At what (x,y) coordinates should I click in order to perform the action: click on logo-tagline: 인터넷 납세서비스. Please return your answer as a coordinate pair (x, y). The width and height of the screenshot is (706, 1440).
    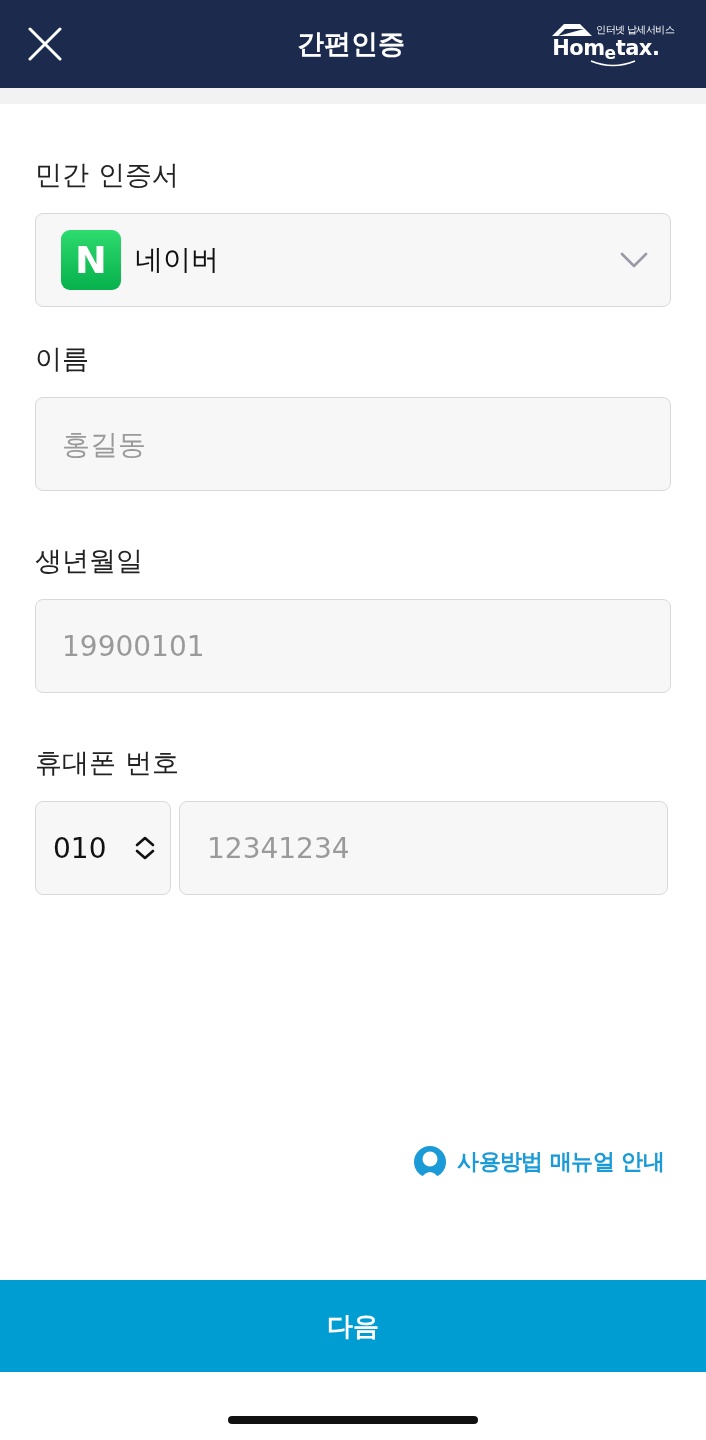
    Looking at the image, I should click on (635, 29).